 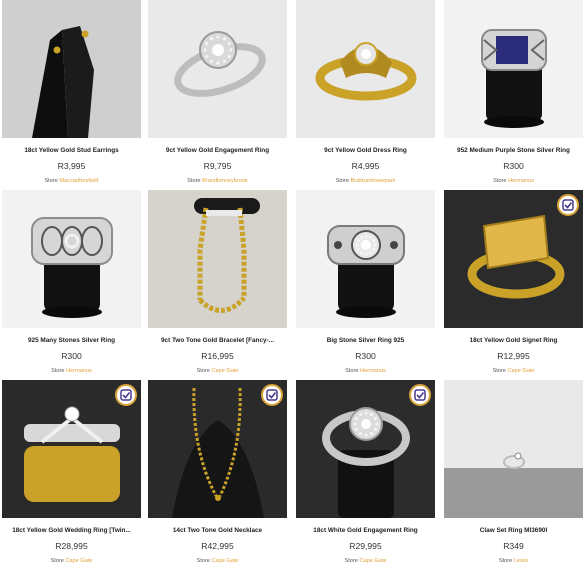 I want to click on product-title: 18ct White Gold Engagement Ring, so click(x=365, y=530).